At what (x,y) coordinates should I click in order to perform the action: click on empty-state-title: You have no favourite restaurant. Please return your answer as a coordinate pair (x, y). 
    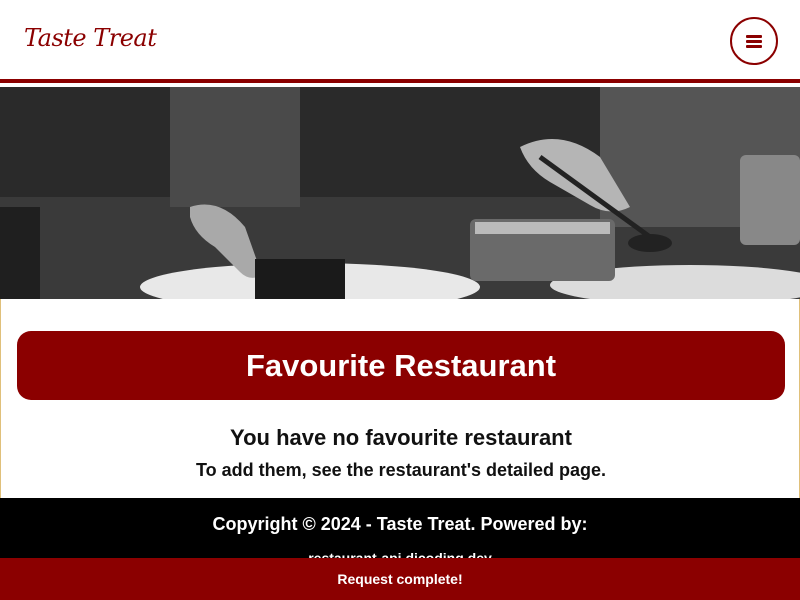
    Looking at the image, I should click on (401, 437).